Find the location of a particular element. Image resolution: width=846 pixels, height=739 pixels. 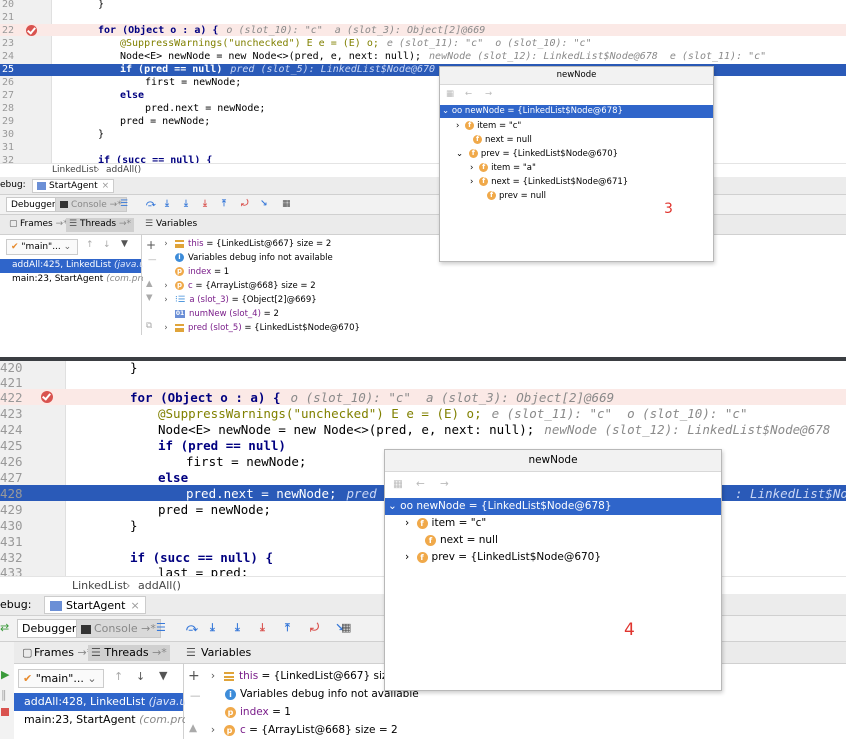

resume-icon: ▶ is located at coordinates (5, 674).